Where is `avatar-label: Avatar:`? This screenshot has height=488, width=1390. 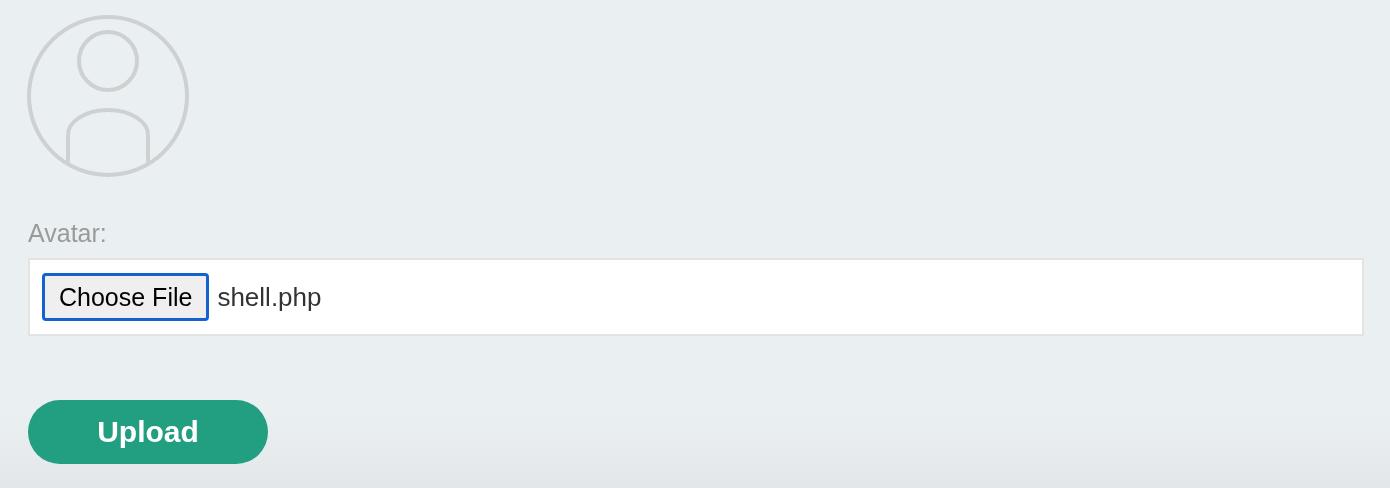
avatar-label: Avatar: is located at coordinates (67, 233).